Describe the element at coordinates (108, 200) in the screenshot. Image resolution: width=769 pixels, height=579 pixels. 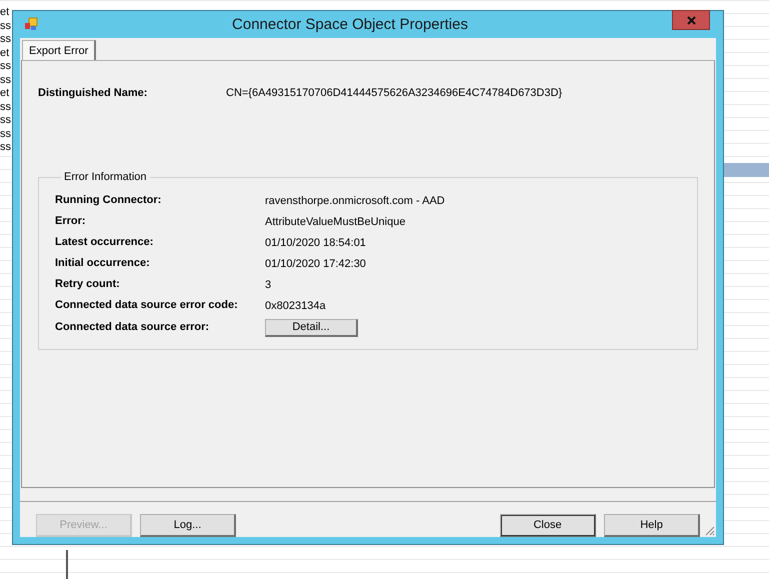
I see `field-label: Running Connector:` at that location.